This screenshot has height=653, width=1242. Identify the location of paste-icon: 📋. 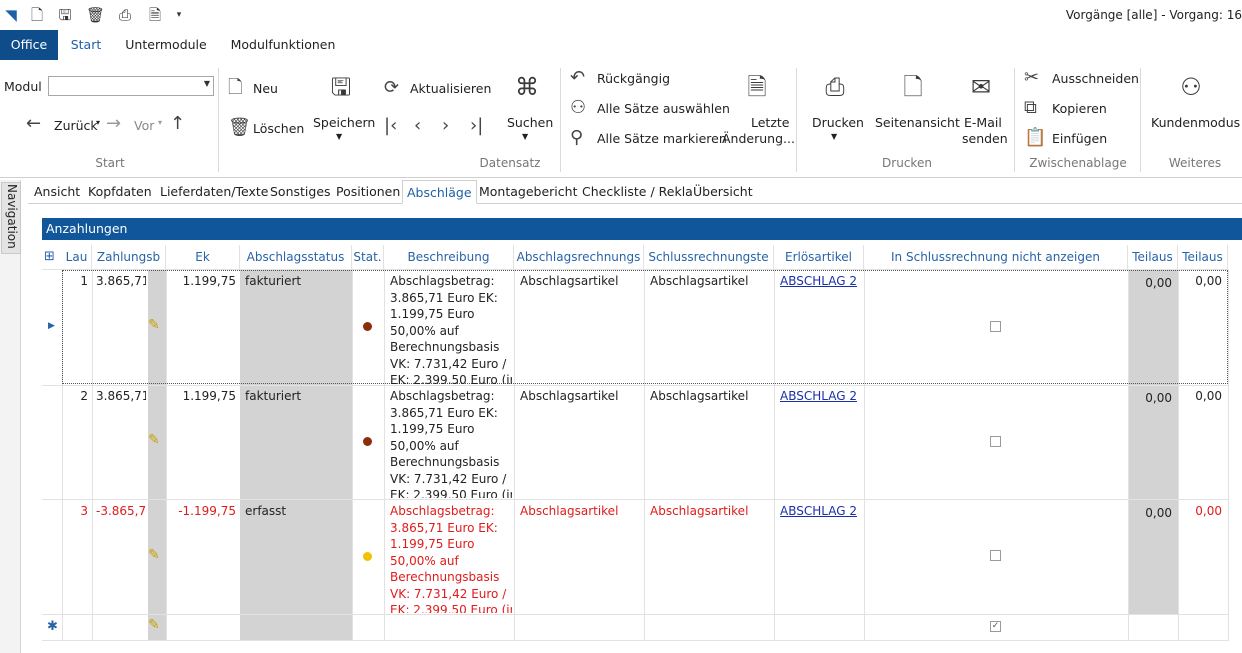
(1035, 138).